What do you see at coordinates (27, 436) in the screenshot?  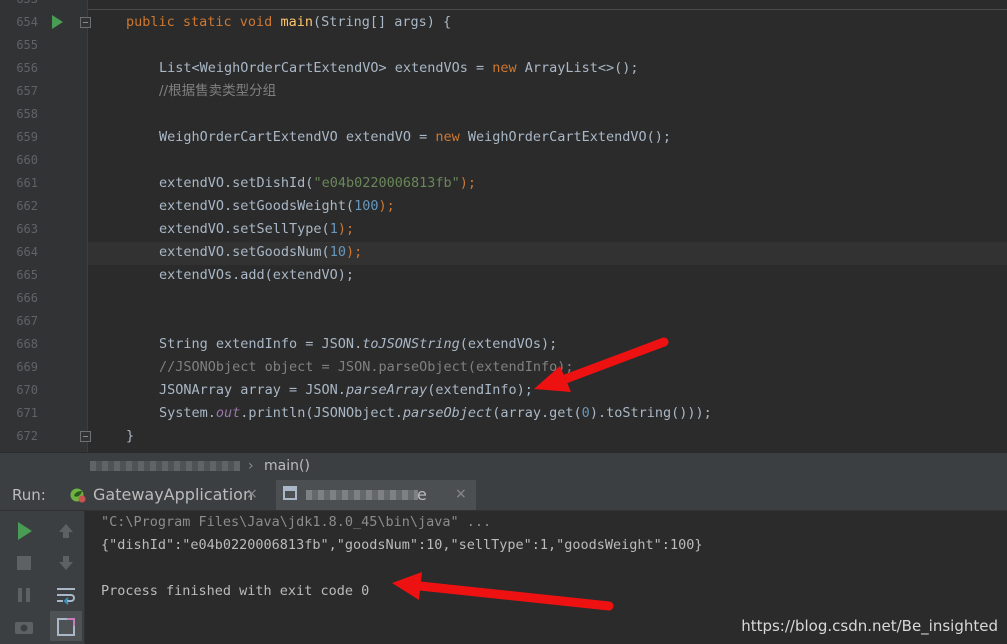 I see `line-number: 672` at bounding box center [27, 436].